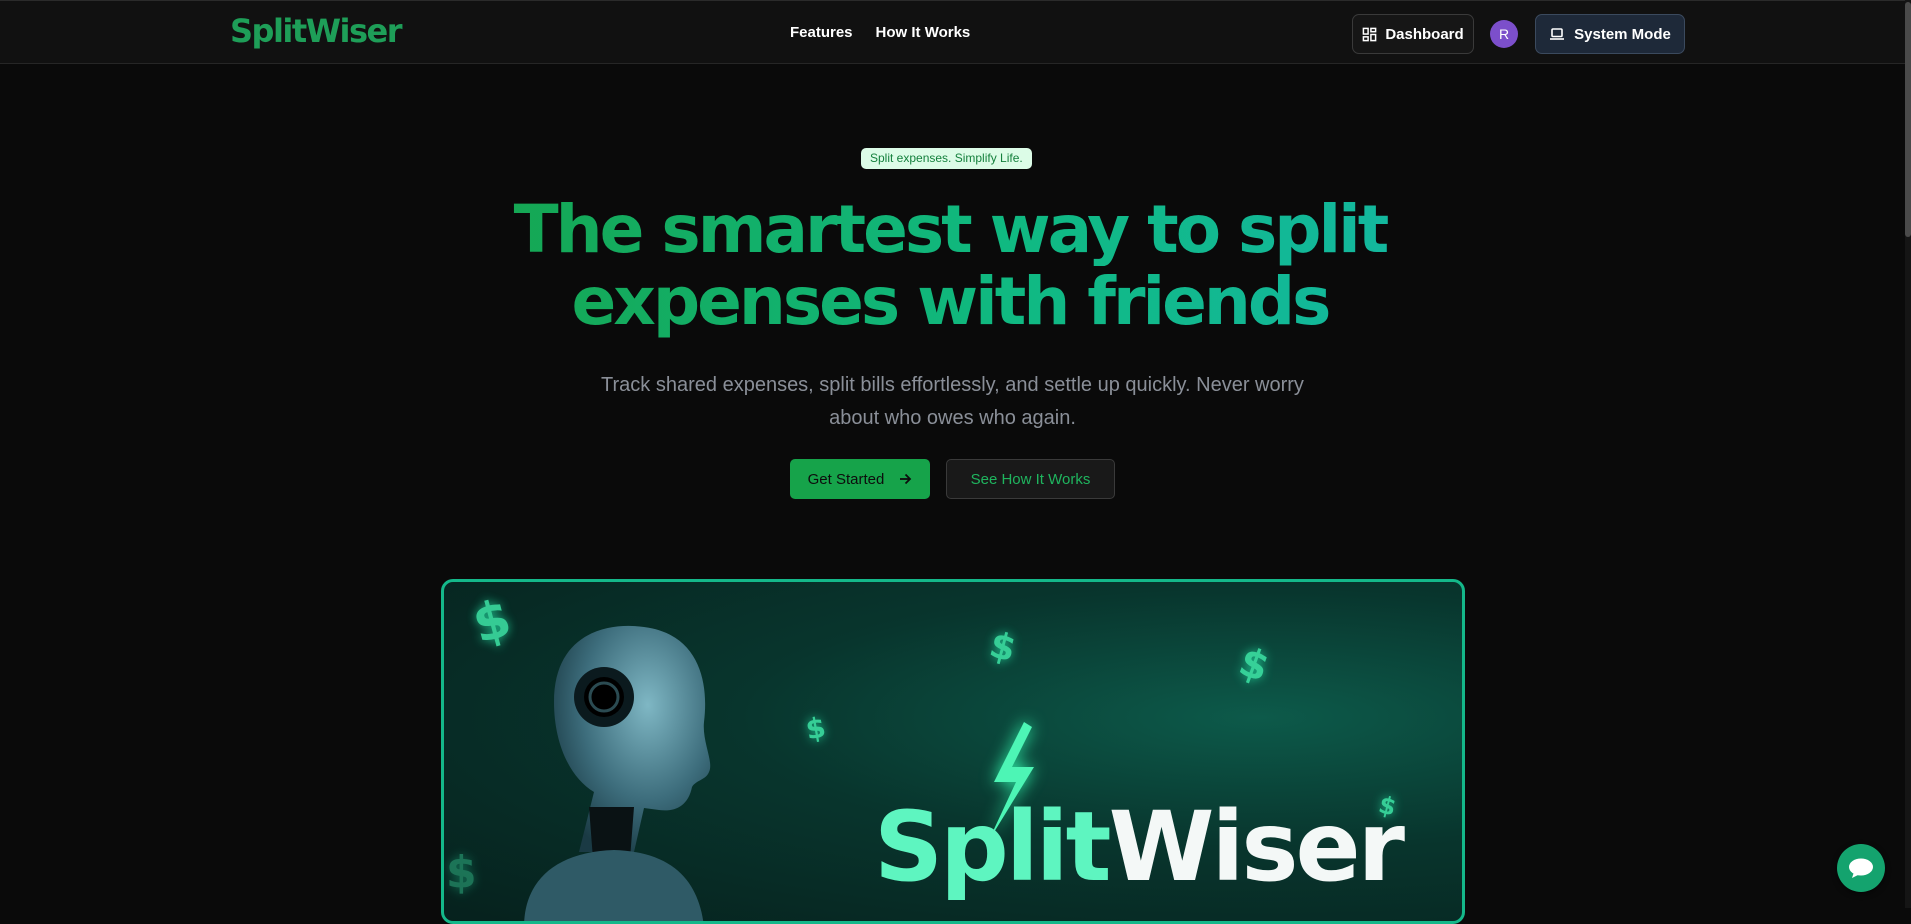  What do you see at coordinates (846, 479) in the screenshot?
I see `get-started-label: Get Started` at bounding box center [846, 479].